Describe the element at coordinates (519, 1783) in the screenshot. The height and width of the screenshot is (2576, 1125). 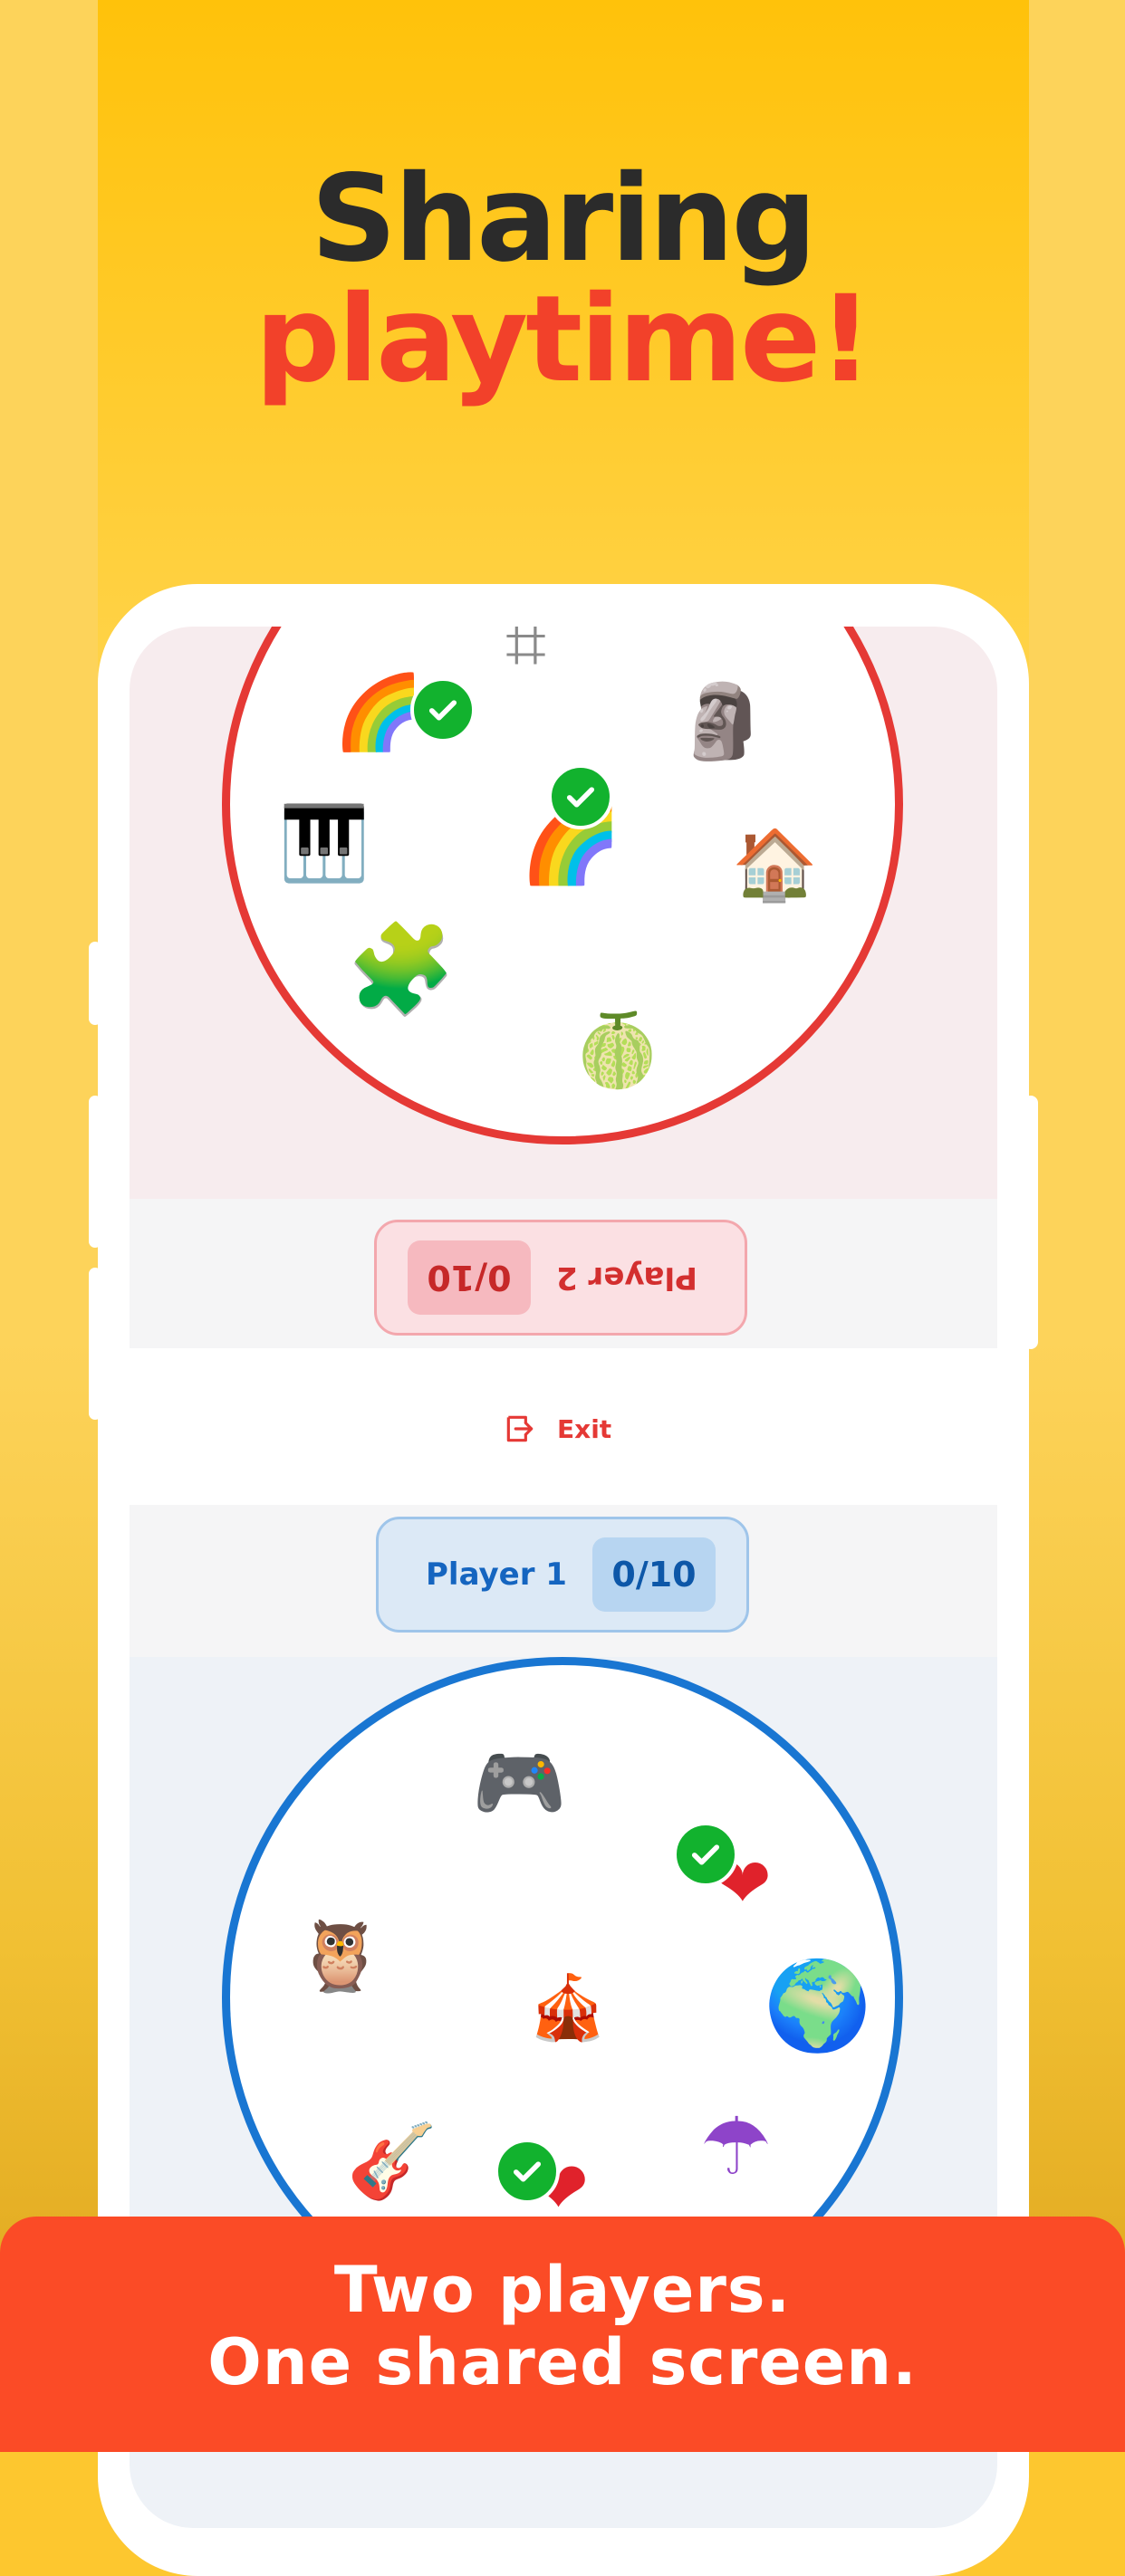
I see `game-controller-icon: 🎮` at that location.